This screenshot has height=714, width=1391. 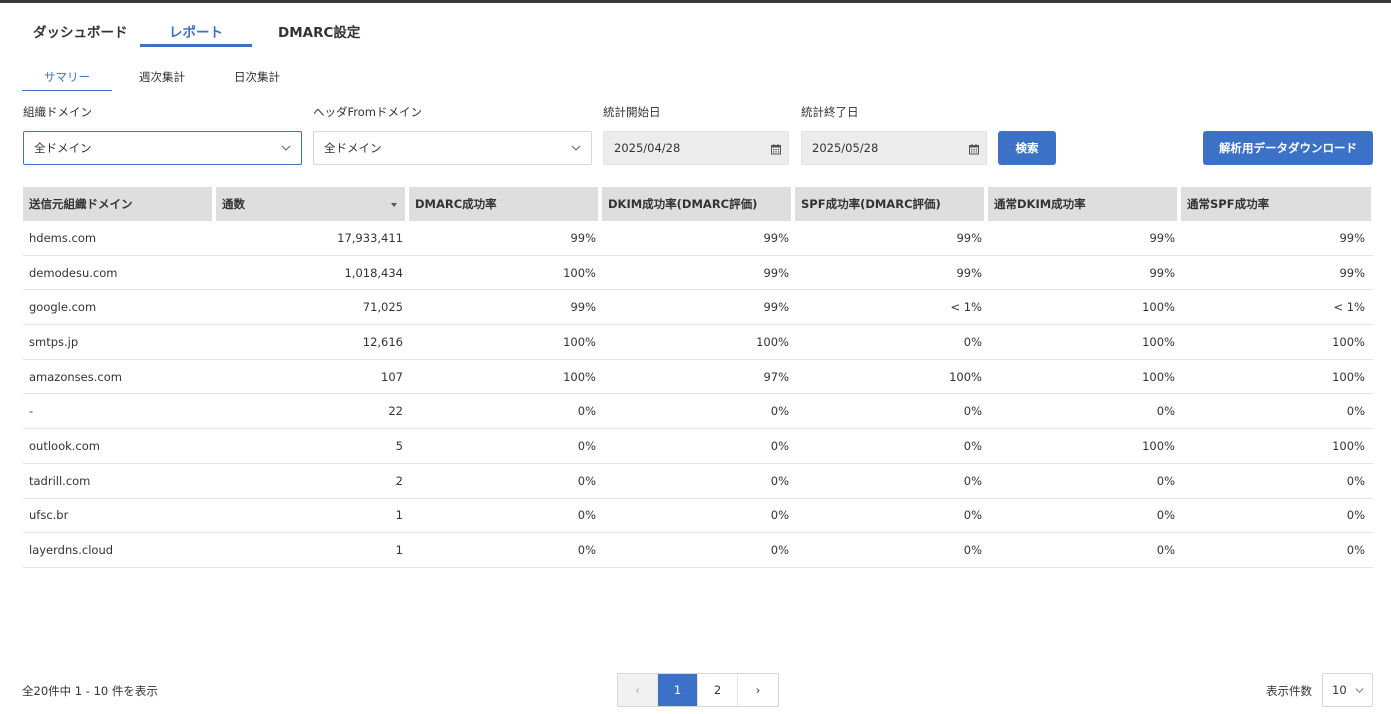 I want to click on tab-dashboard: ダッシュボード, so click(x=81, y=30).